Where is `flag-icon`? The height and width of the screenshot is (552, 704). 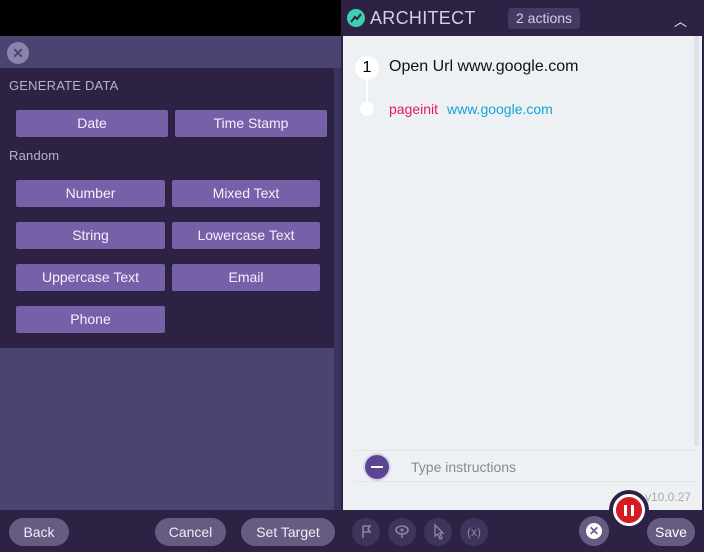 flag-icon is located at coordinates (366, 532).